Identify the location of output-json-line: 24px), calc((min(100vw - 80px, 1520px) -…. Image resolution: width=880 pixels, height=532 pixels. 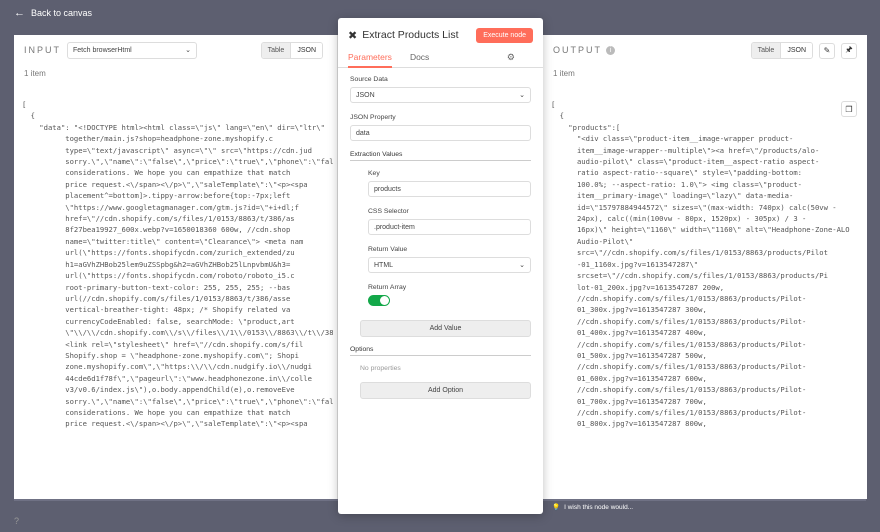
(679, 219).